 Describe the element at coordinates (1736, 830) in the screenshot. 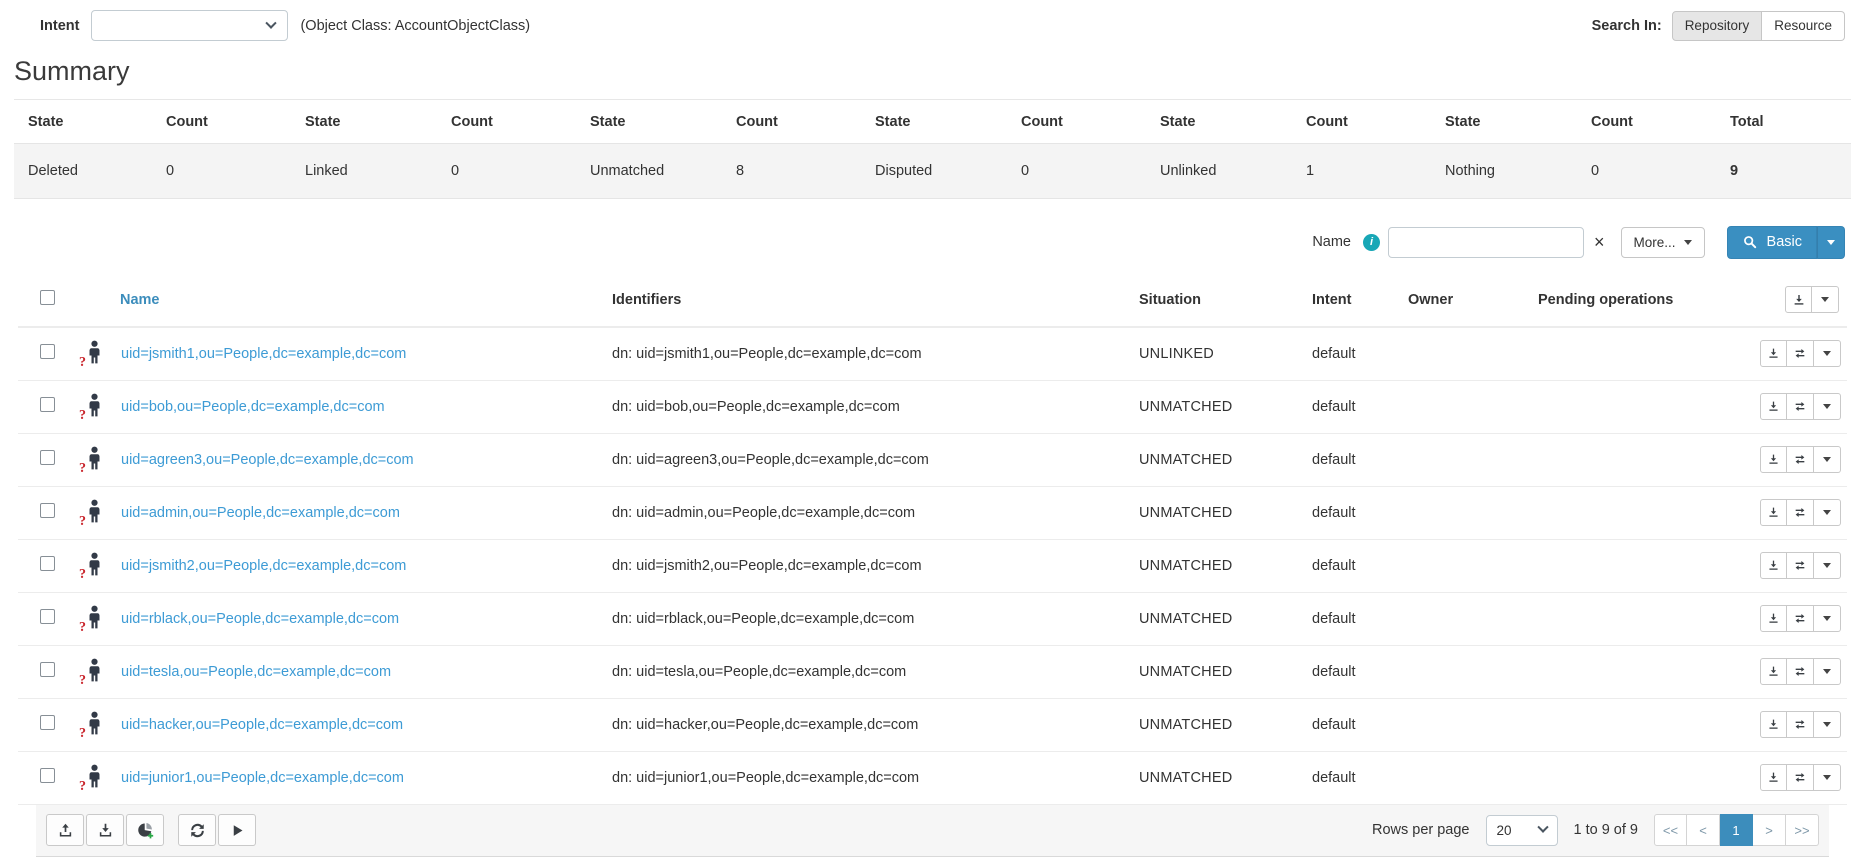

I see `page-1-button: 1` at that location.